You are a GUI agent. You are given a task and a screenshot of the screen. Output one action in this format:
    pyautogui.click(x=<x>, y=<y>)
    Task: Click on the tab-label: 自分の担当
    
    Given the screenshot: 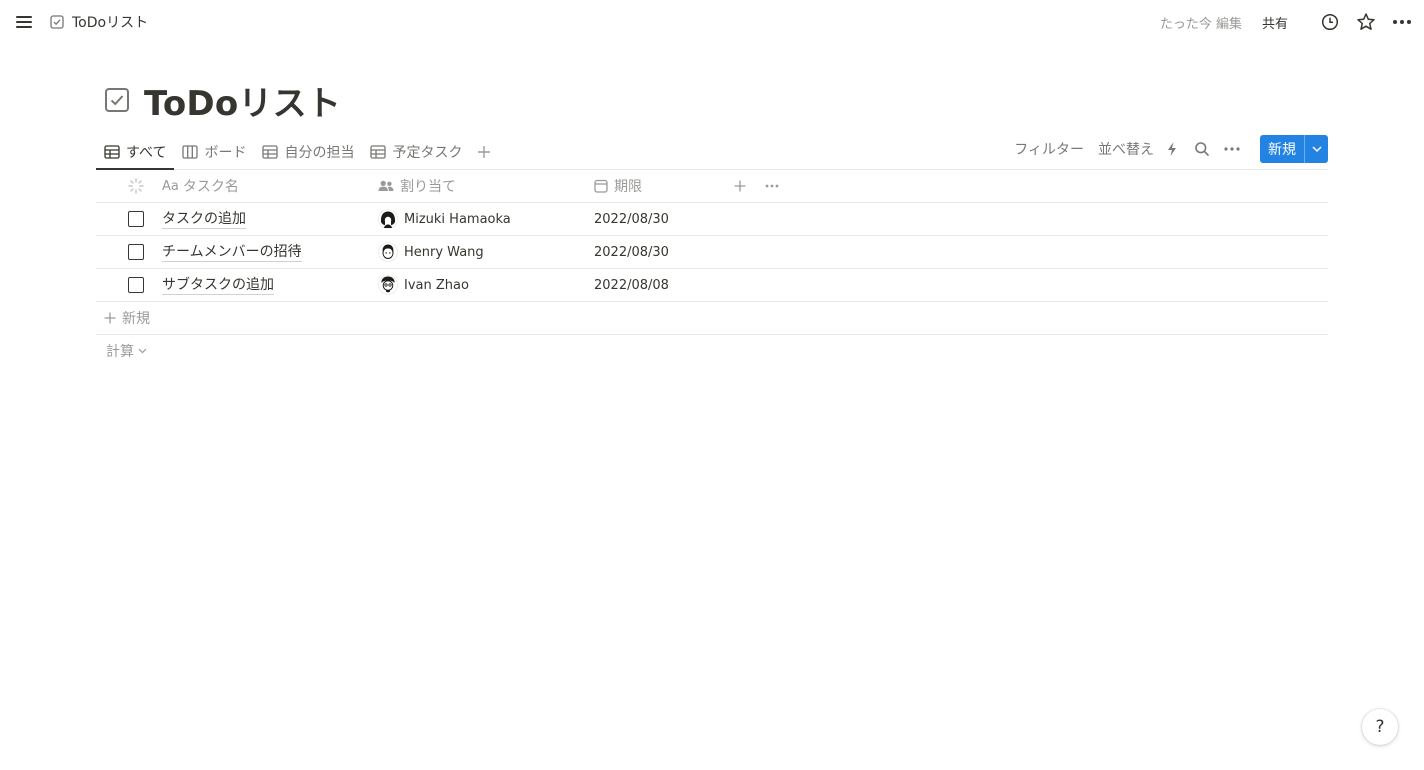 What is the action you would take?
    pyautogui.click(x=319, y=152)
    